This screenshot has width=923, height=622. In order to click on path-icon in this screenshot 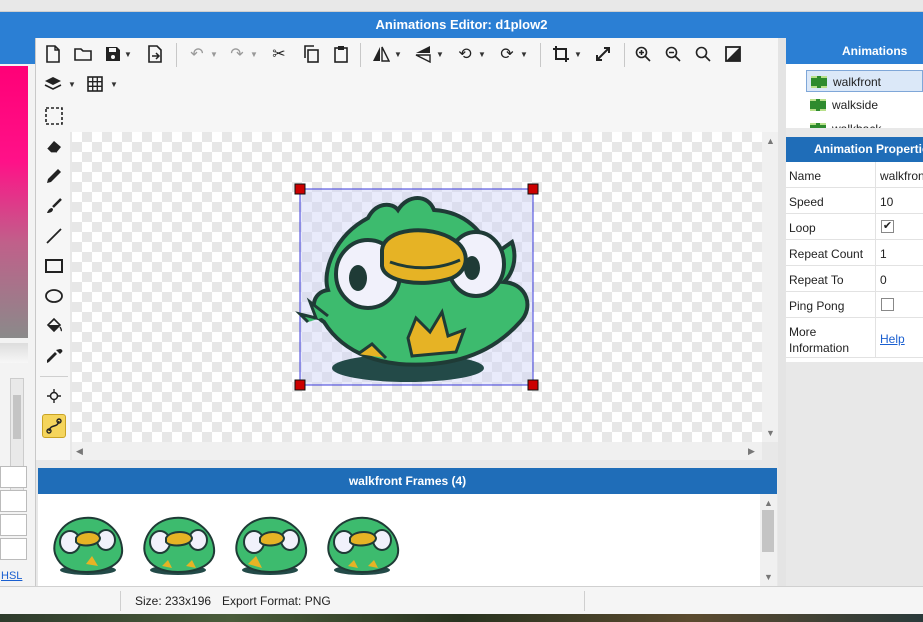, I will do `click(54, 426)`.